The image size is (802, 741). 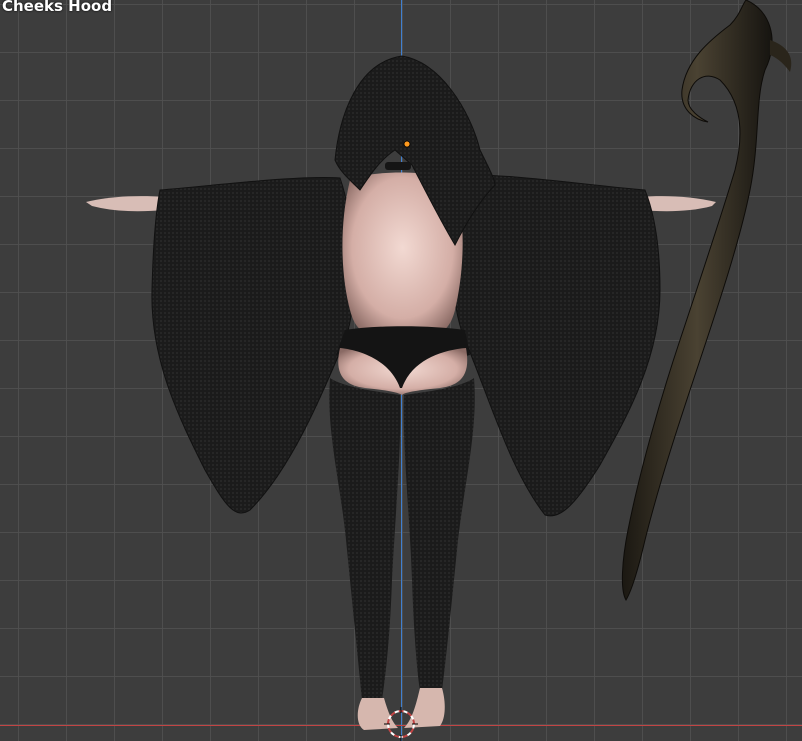 What do you see at coordinates (365, 539) in the screenshot?
I see `left-leg` at bounding box center [365, 539].